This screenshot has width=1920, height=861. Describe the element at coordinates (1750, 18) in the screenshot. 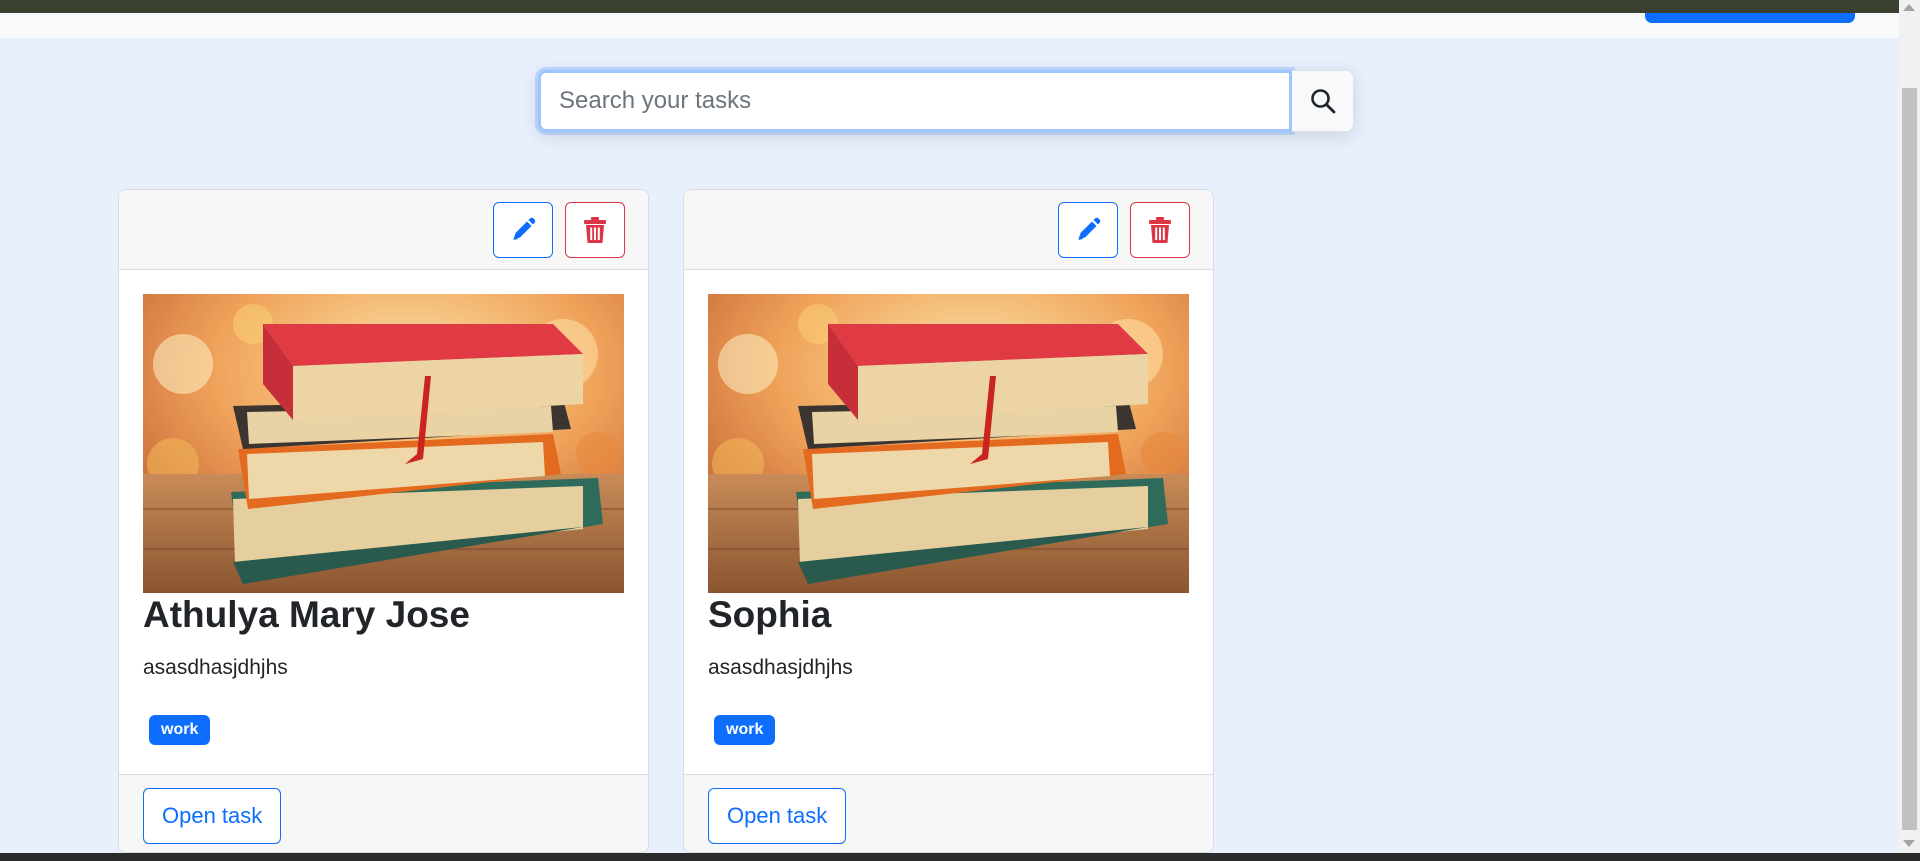

I see `navbar-button` at that location.